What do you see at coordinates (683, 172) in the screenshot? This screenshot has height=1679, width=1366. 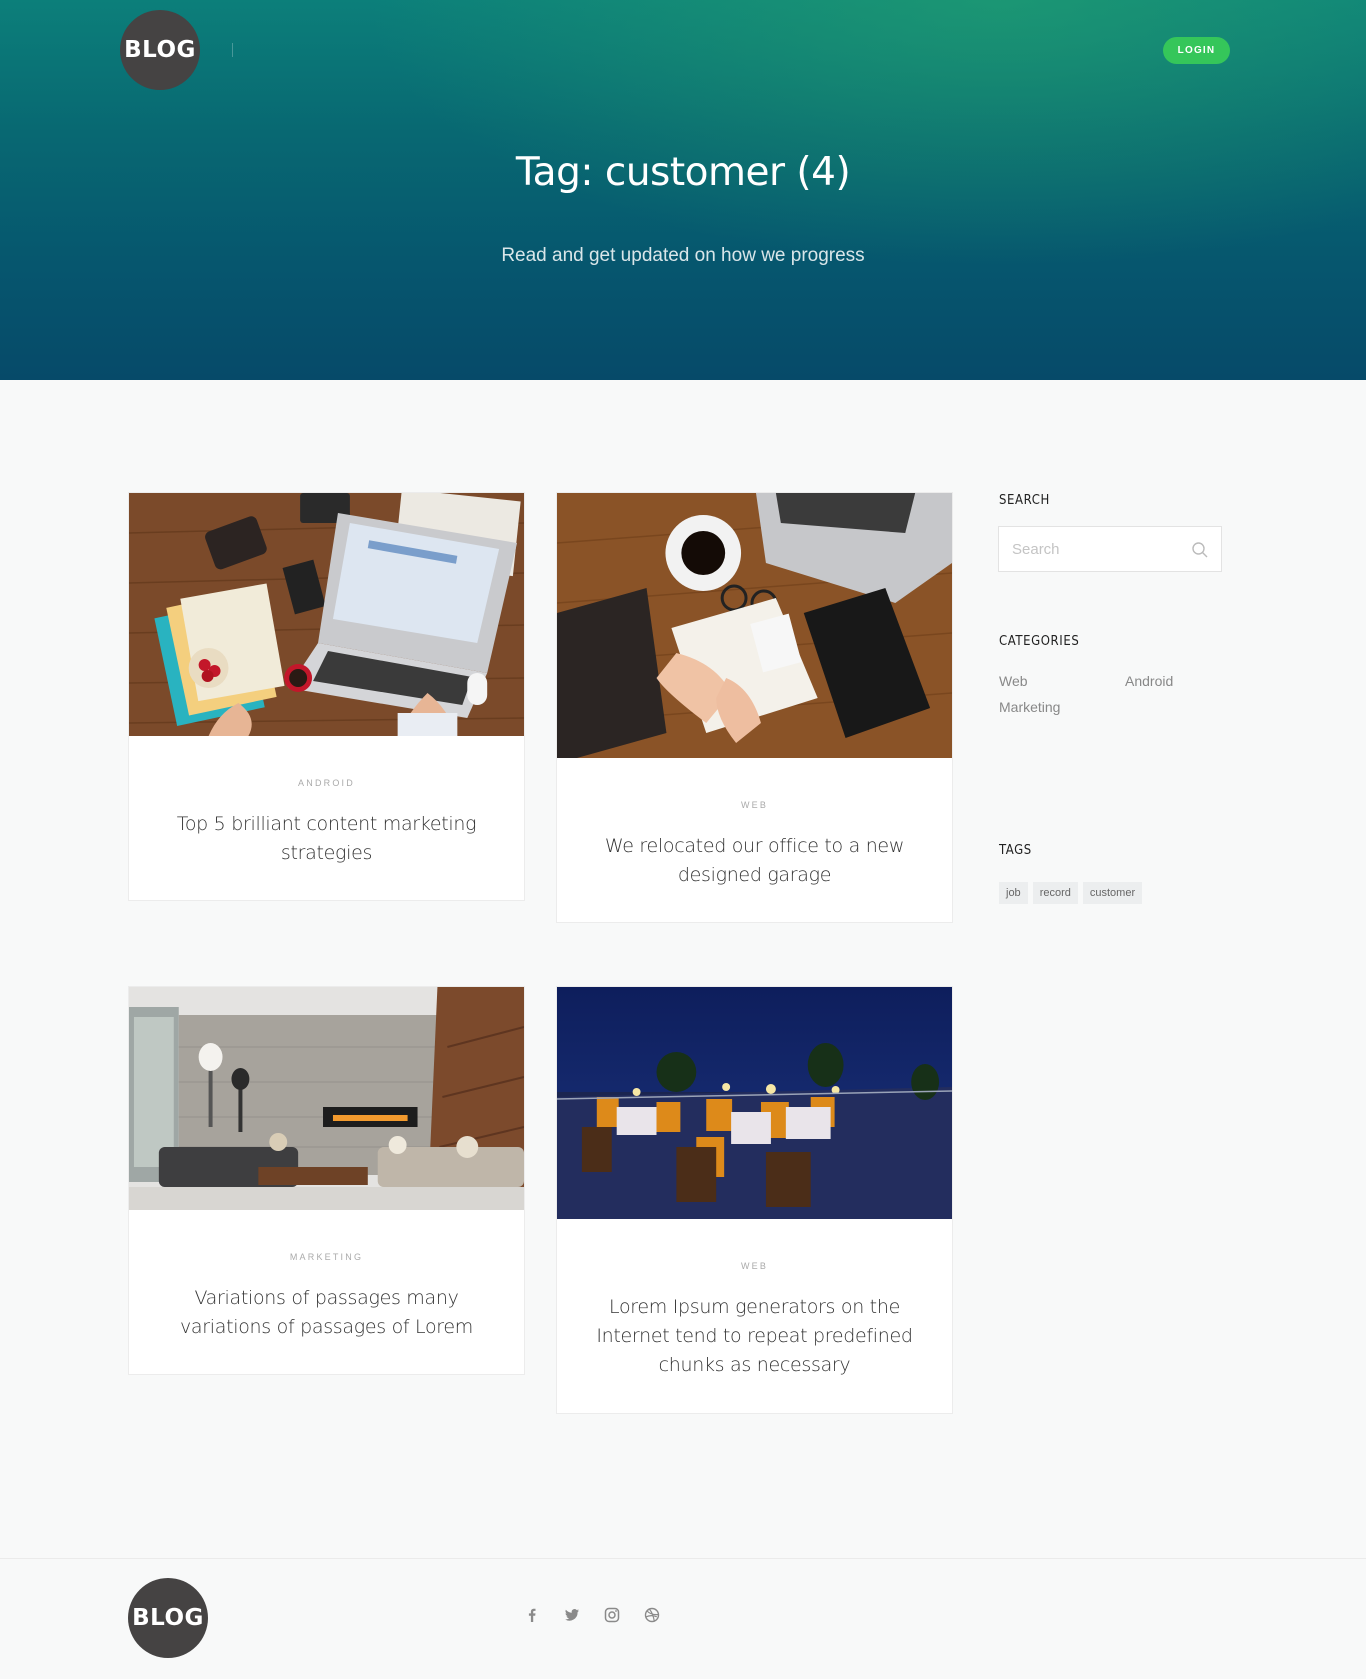 I see `page-title: Tag: customer (4)` at bounding box center [683, 172].